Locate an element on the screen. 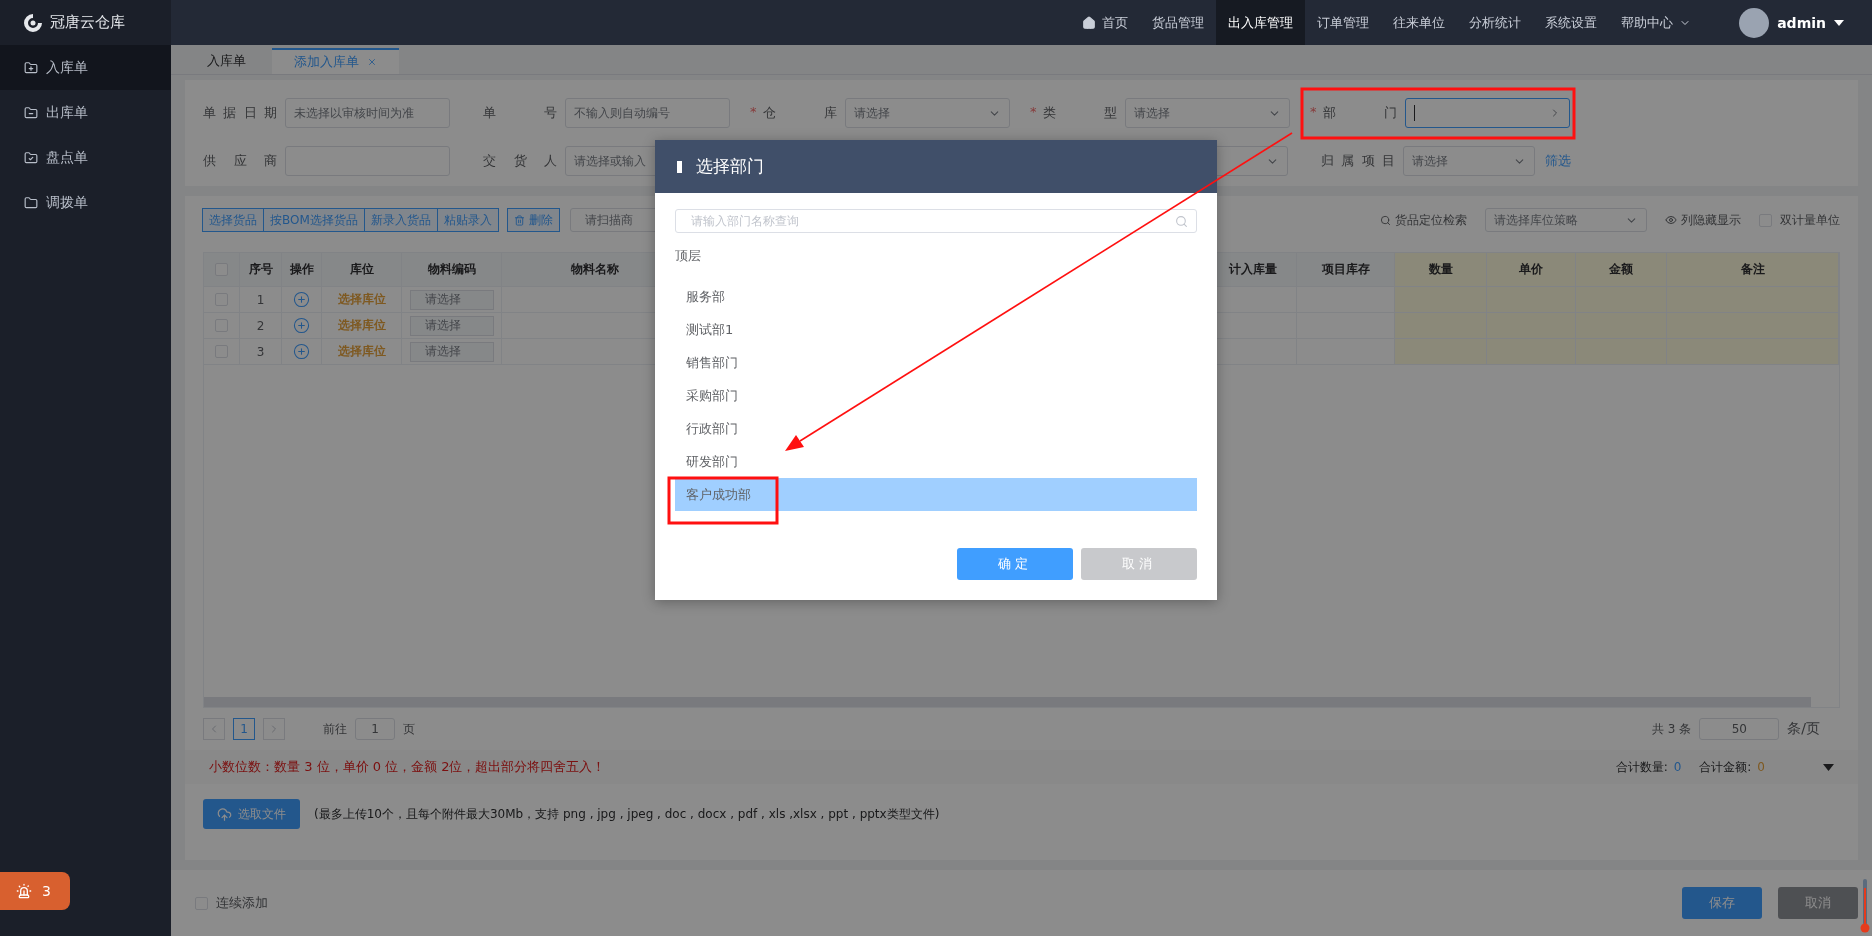  total-label: 合计金额: is located at coordinates (1725, 767).